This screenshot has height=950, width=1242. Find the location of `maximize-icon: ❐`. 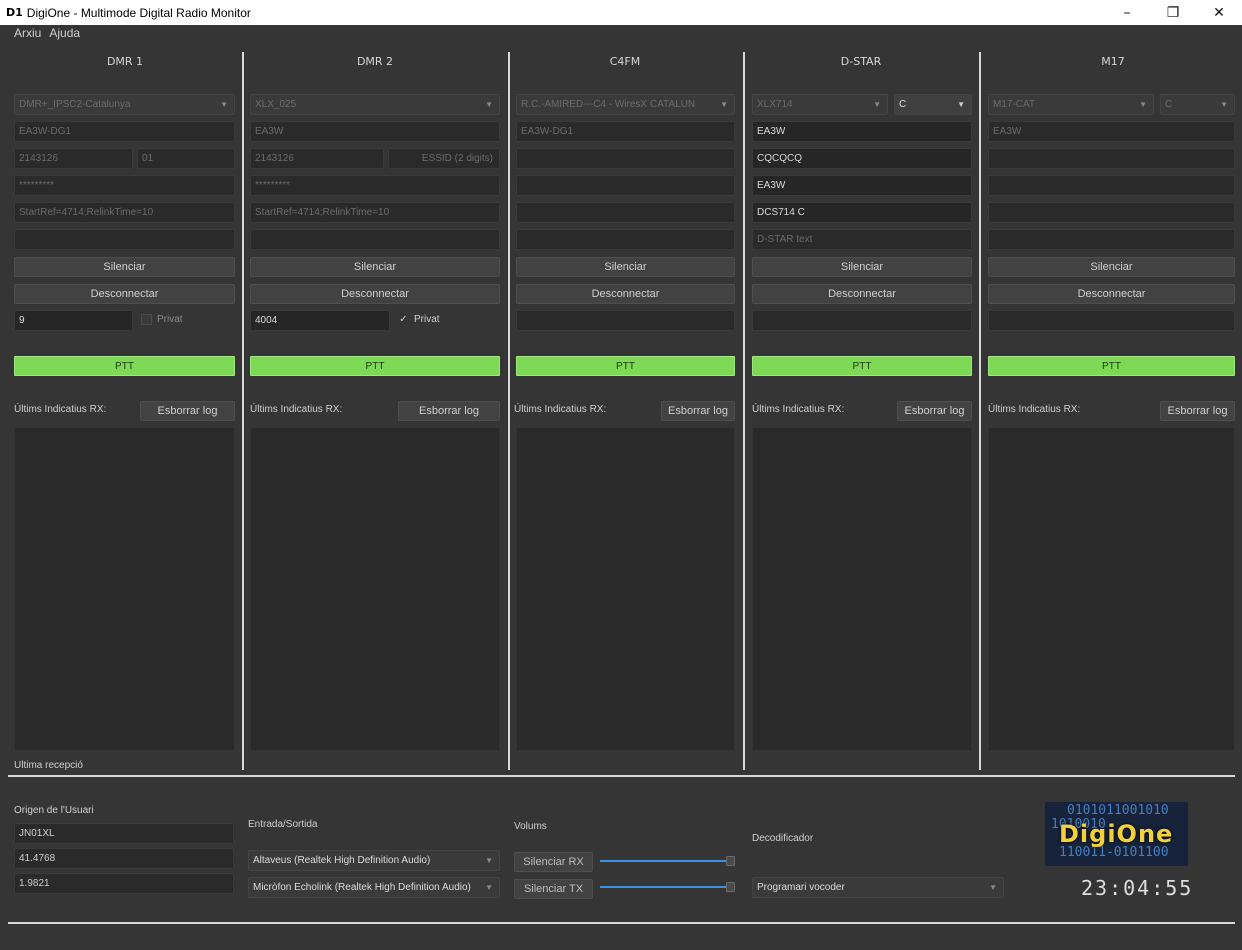

maximize-icon: ❐ is located at coordinates (1173, 12).